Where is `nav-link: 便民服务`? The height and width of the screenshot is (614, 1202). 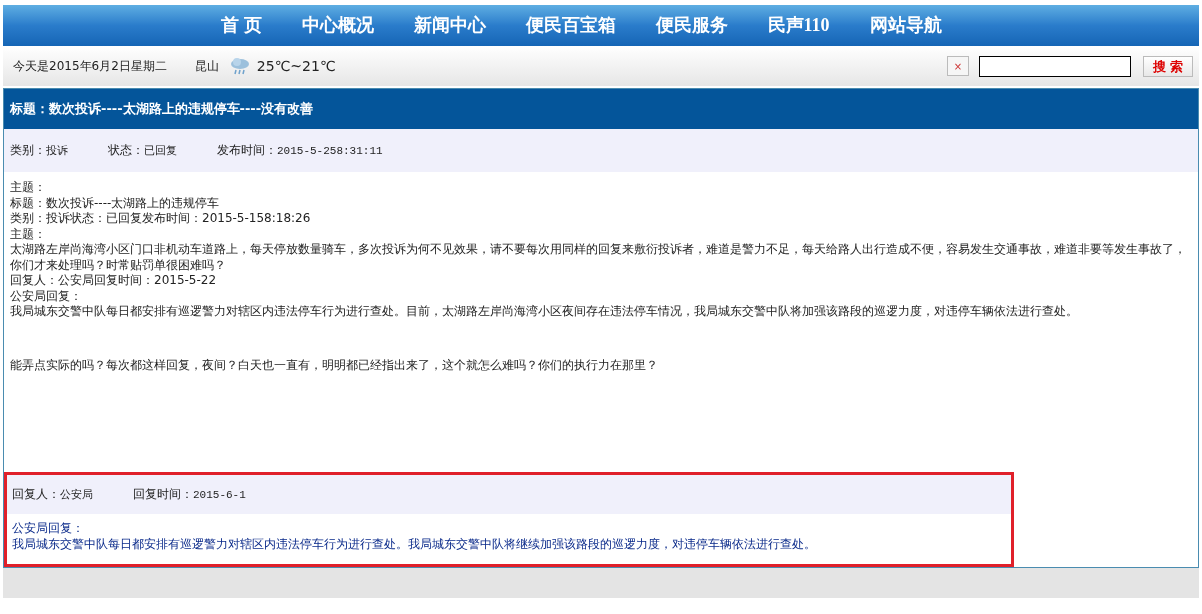
nav-link: 便民服务 is located at coordinates (691, 25).